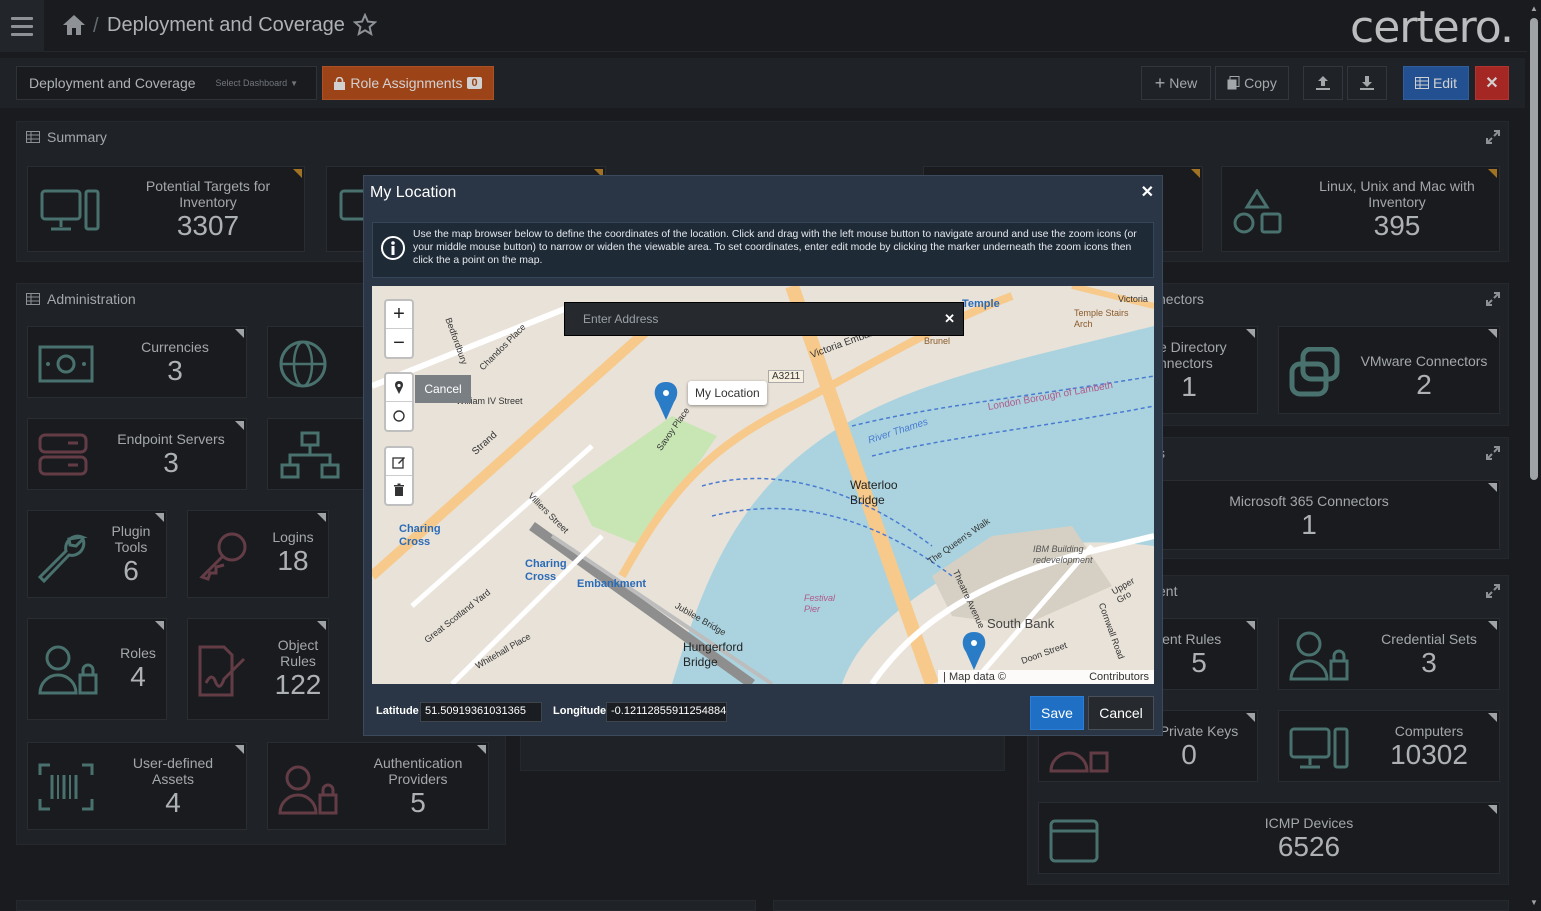 This screenshot has height=911, width=1541. I want to click on map-attribution: | Map data © Contributors, so click(1046, 677).